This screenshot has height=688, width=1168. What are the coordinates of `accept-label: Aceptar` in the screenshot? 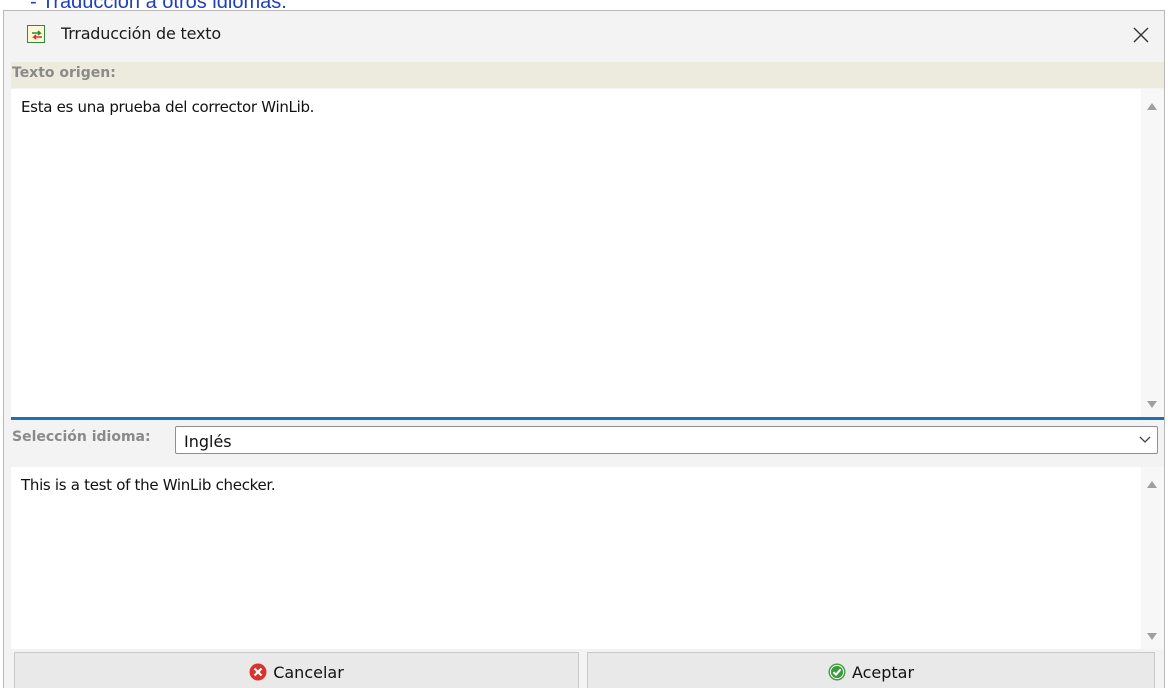 It's located at (883, 672).